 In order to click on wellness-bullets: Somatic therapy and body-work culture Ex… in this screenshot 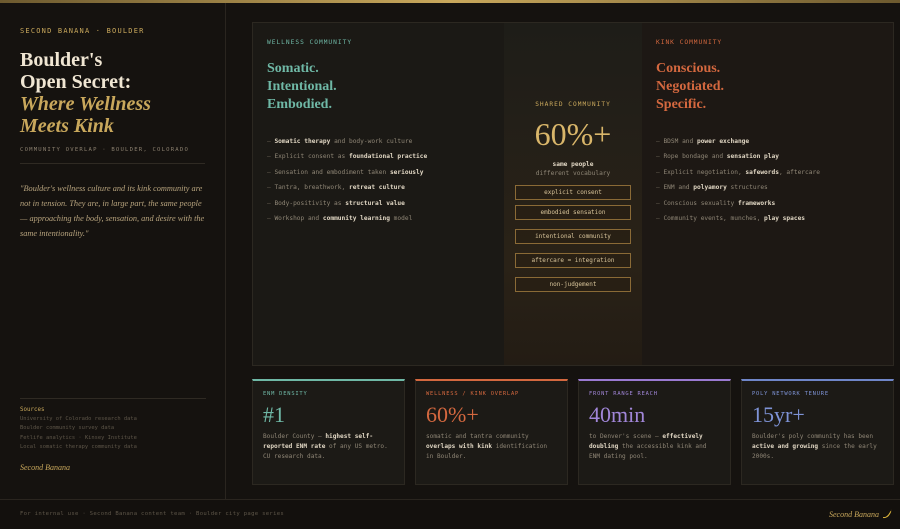, I will do `click(378, 180)`.